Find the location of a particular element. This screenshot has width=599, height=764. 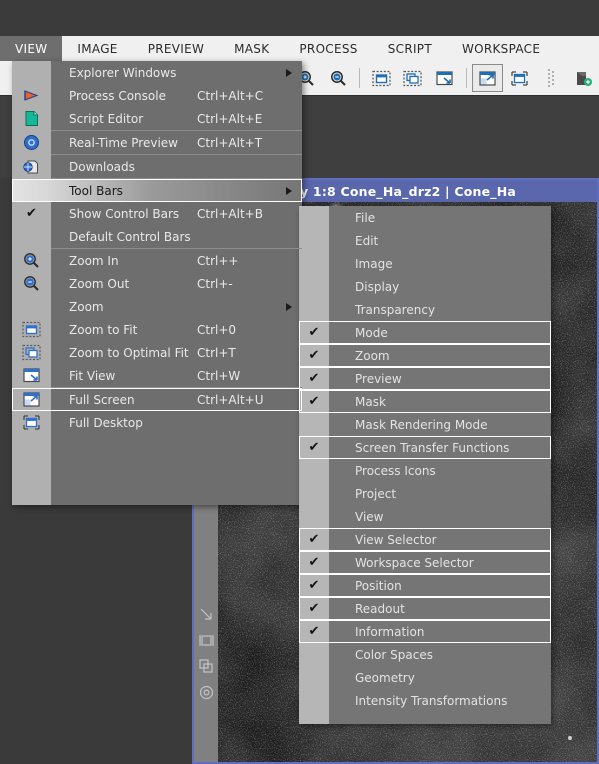

zoom-in-icon is located at coordinates (31, 260).